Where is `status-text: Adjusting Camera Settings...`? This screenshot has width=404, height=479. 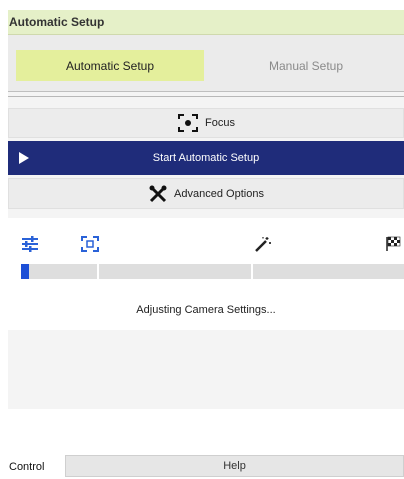
status-text: Adjusting Camera Settings... is located at coordinates (206, 310).